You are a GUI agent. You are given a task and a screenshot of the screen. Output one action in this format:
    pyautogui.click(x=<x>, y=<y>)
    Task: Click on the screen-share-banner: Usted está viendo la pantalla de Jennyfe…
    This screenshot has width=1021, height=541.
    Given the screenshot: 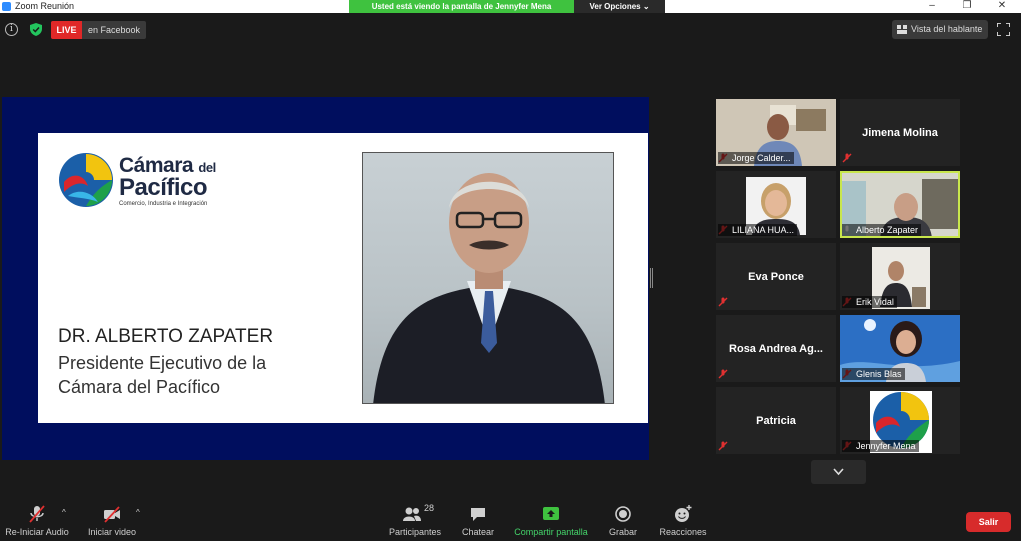 What is the action you would take?
    pyautogui.click(x=461, y=6)
    